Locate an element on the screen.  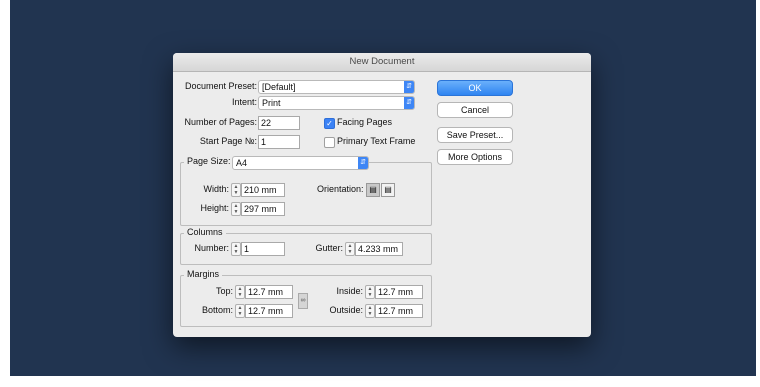
columns-legend: Columns is located at coordinates (205, 232).